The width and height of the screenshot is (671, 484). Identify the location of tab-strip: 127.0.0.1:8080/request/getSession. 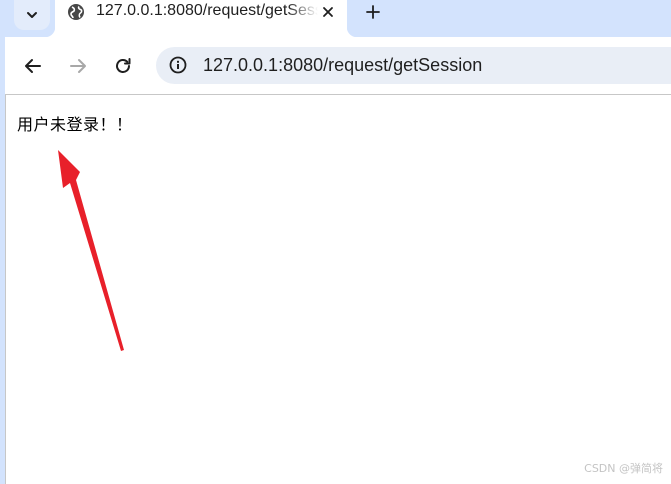
(335, 18).